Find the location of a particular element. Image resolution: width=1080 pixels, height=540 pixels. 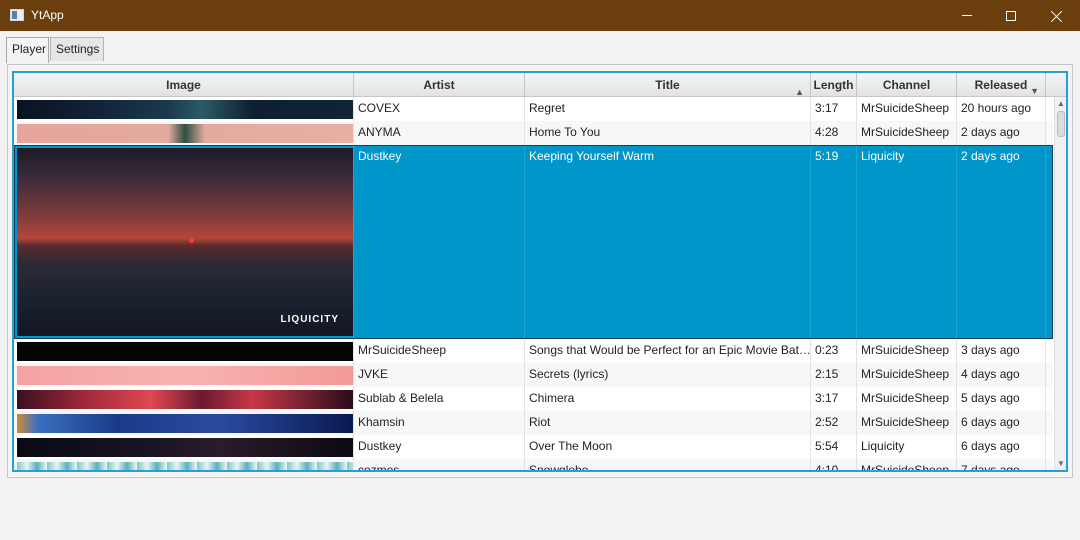

thumbnail-image: LIQUICITY is located at coordinates (185, 242).